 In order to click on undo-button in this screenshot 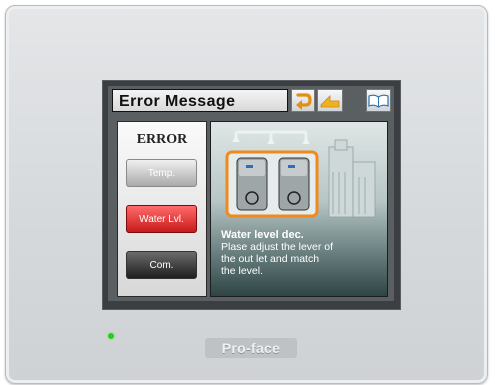, I will do `click(303, 100)`.